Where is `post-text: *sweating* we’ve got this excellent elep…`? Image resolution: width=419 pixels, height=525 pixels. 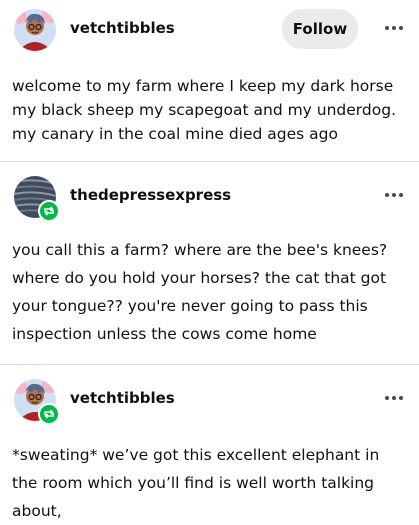 post-text: *sweating* we’ve got this excellent elep… is located at coordinates (196, 483).